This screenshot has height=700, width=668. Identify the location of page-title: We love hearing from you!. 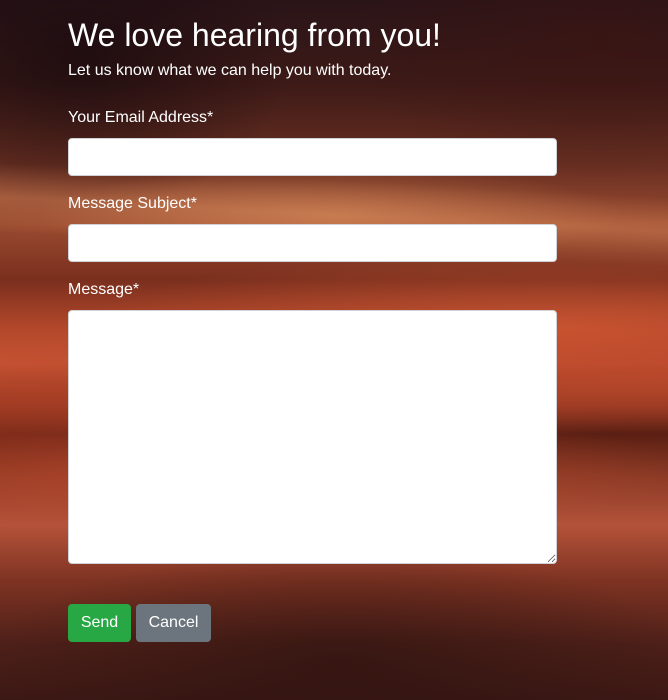
(254, 35).